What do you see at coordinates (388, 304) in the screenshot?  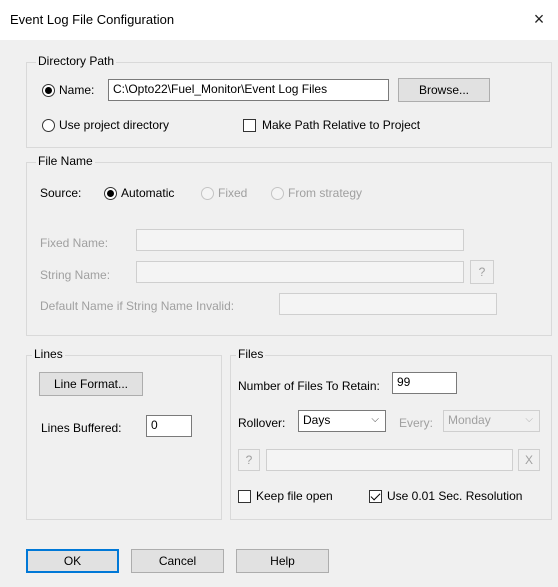 I see `default-name-field` at bounding box center [388, 304].